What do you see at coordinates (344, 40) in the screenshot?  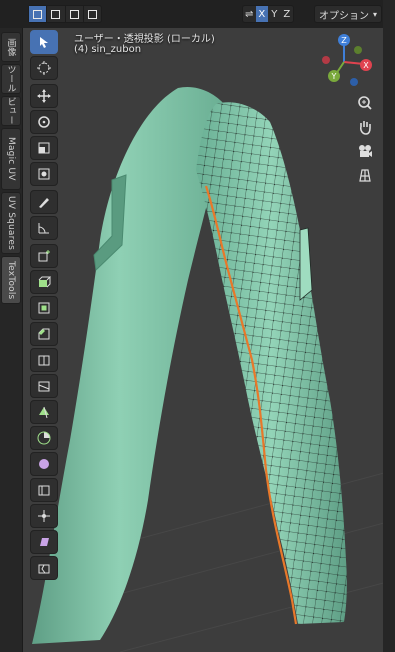 I see `svg-text: Z` at bounding box center [344, 40].